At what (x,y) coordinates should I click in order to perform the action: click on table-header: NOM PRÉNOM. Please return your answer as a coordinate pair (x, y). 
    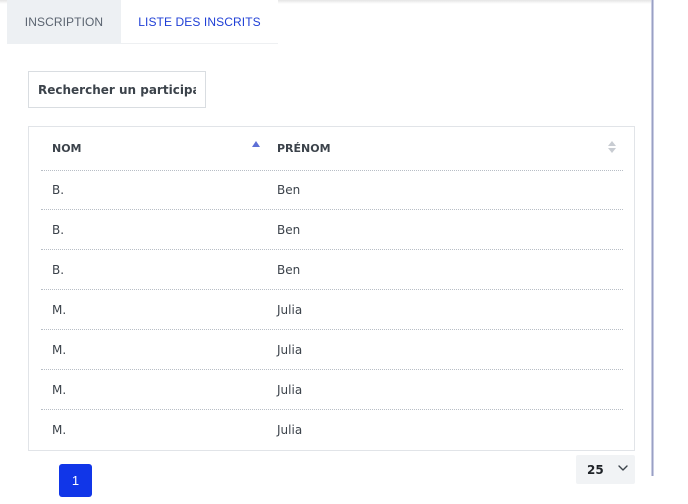
    Looking at the image, I should click on (332, 149).